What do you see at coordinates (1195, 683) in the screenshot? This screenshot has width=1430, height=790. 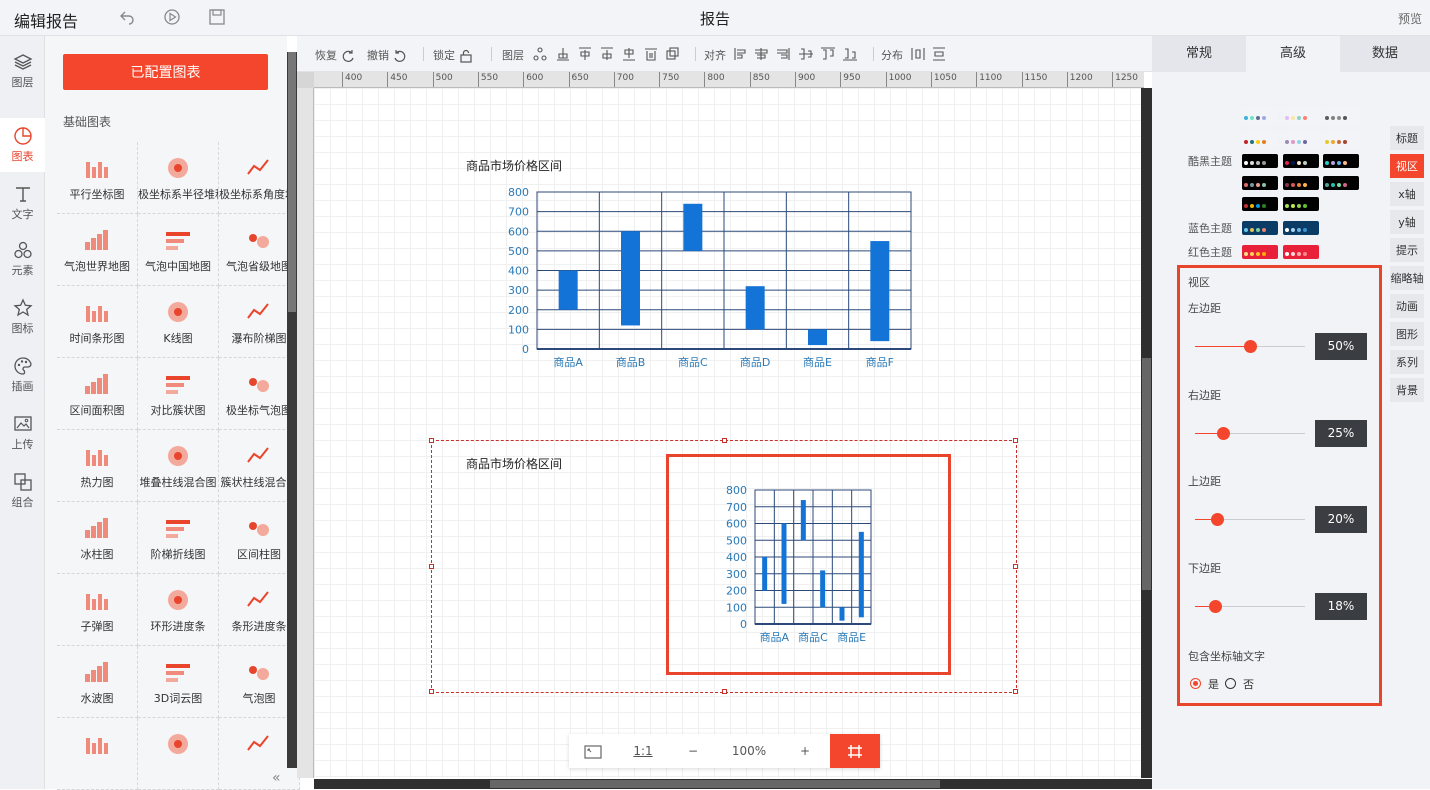 I see `include-axis-text-yes-radio` at bounding box center [1195, 683].